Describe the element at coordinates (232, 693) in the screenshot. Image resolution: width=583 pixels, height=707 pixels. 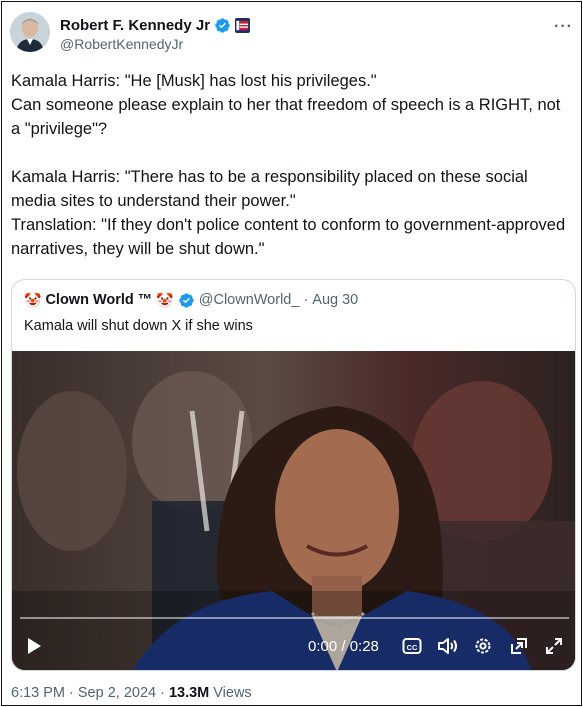
I see `views-label: Views` at that location.